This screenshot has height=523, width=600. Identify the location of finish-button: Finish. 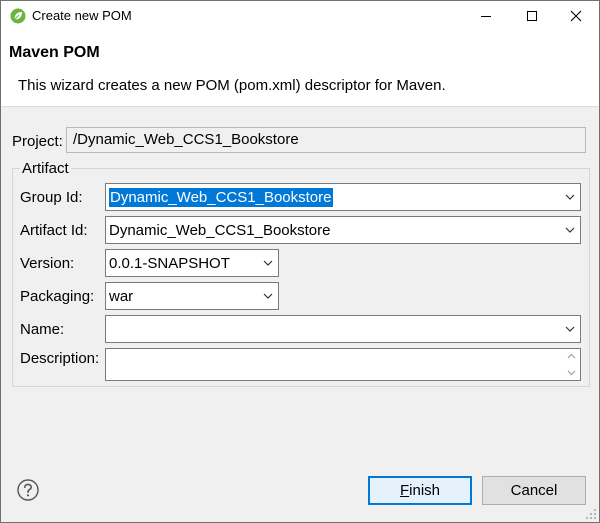
(420, 490).